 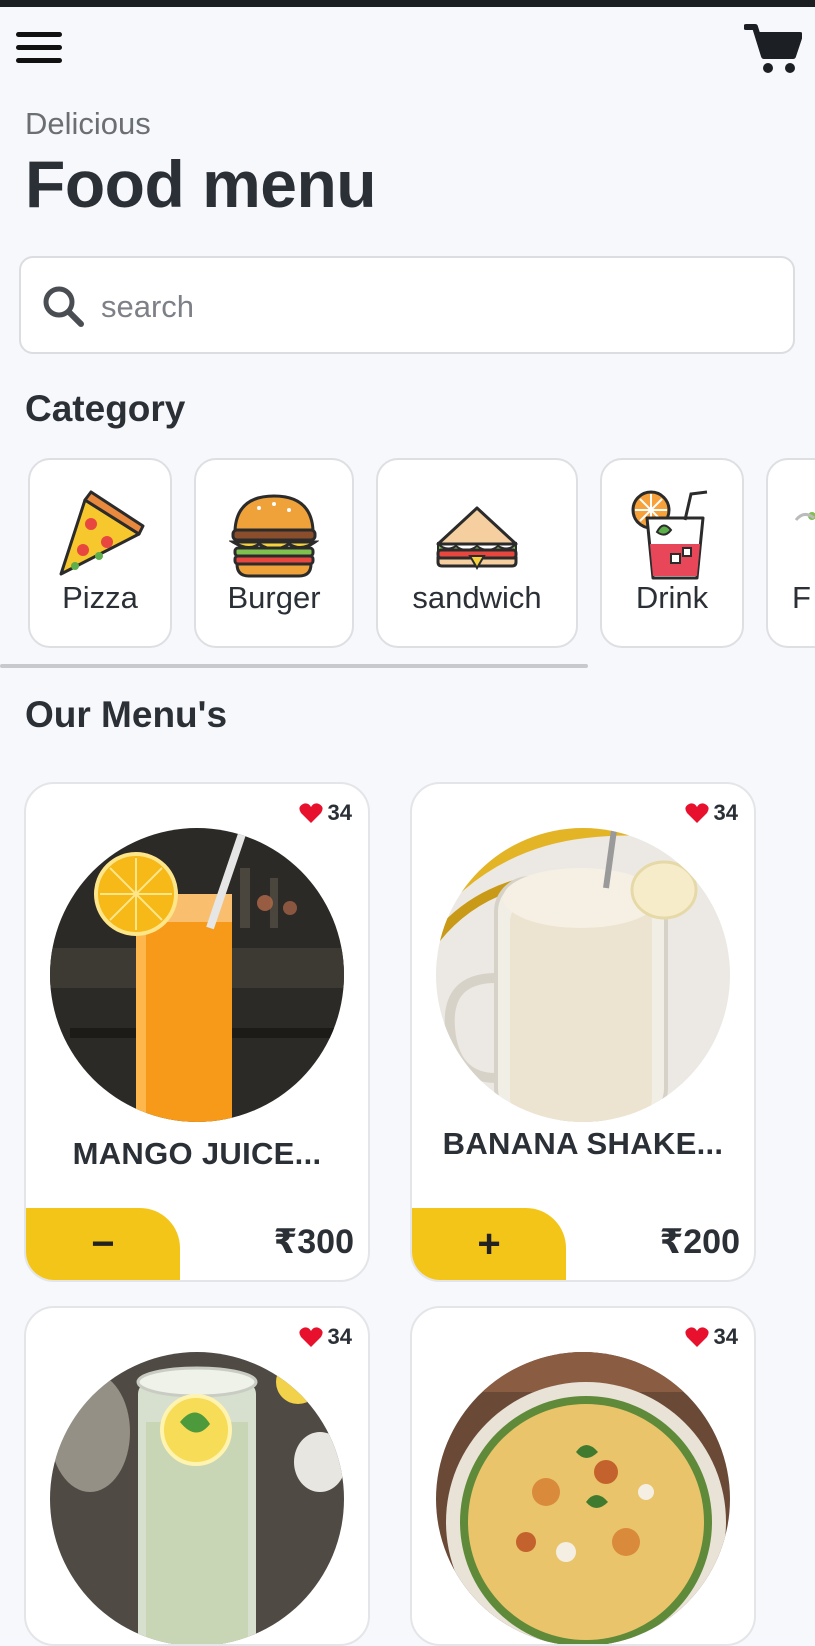 I want to click on menu-card-biryani: 34, so click(x=583, y=1476).